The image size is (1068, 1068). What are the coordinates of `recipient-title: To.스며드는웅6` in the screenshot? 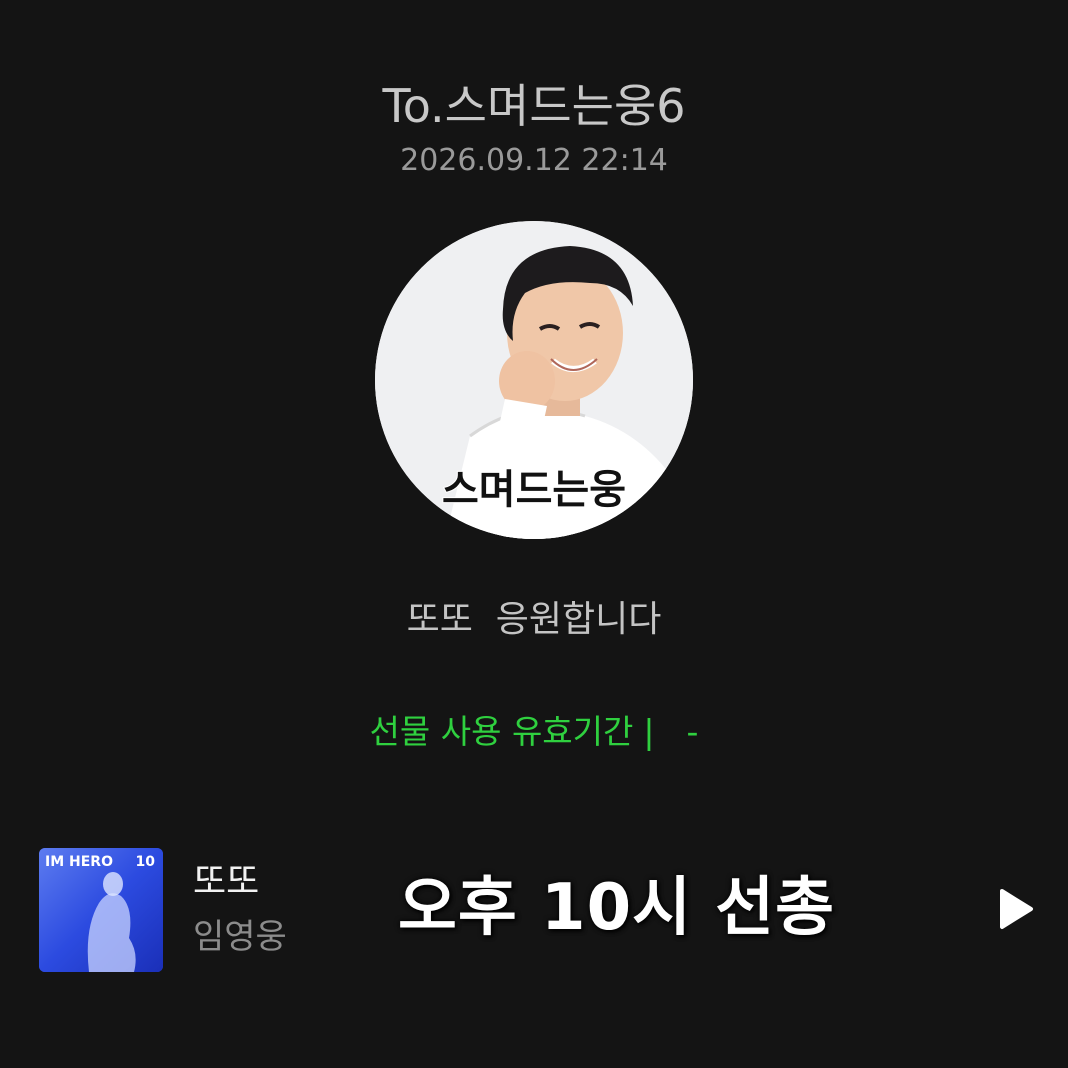 It's located at (534, 106).